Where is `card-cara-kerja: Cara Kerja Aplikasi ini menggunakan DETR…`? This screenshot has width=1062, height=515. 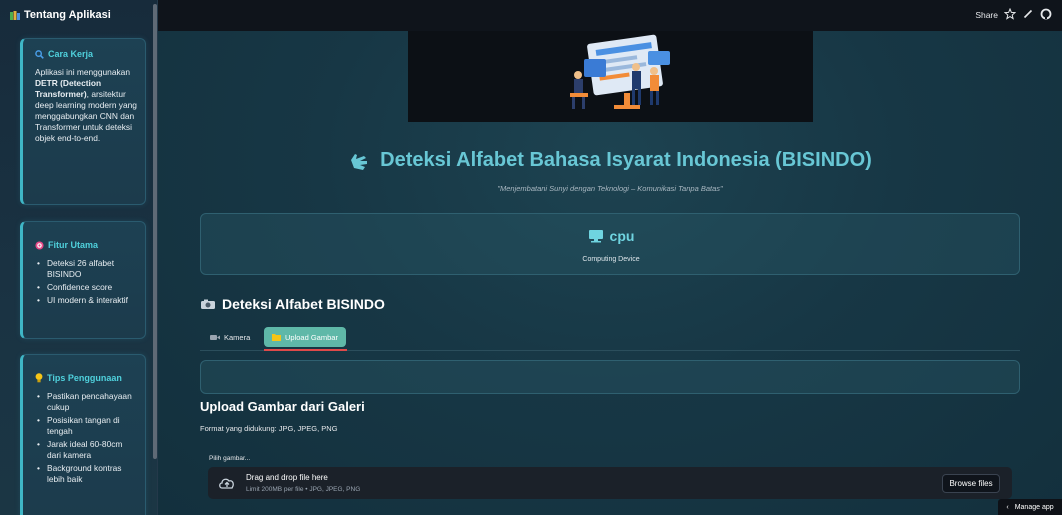 card-cara-kerja: Cara Kerja Aplikasi ini menggunakan DETR… is located at coordinates (83, 121).